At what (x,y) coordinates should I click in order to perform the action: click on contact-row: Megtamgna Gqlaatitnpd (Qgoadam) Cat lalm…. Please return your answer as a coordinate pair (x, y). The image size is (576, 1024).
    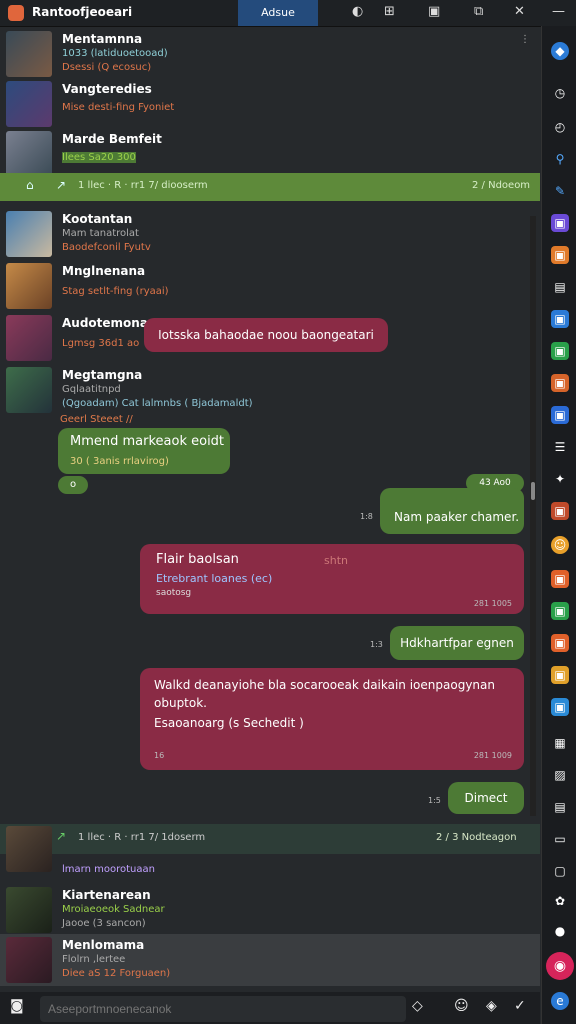
    Looking at the image, I should click on (270, 388).